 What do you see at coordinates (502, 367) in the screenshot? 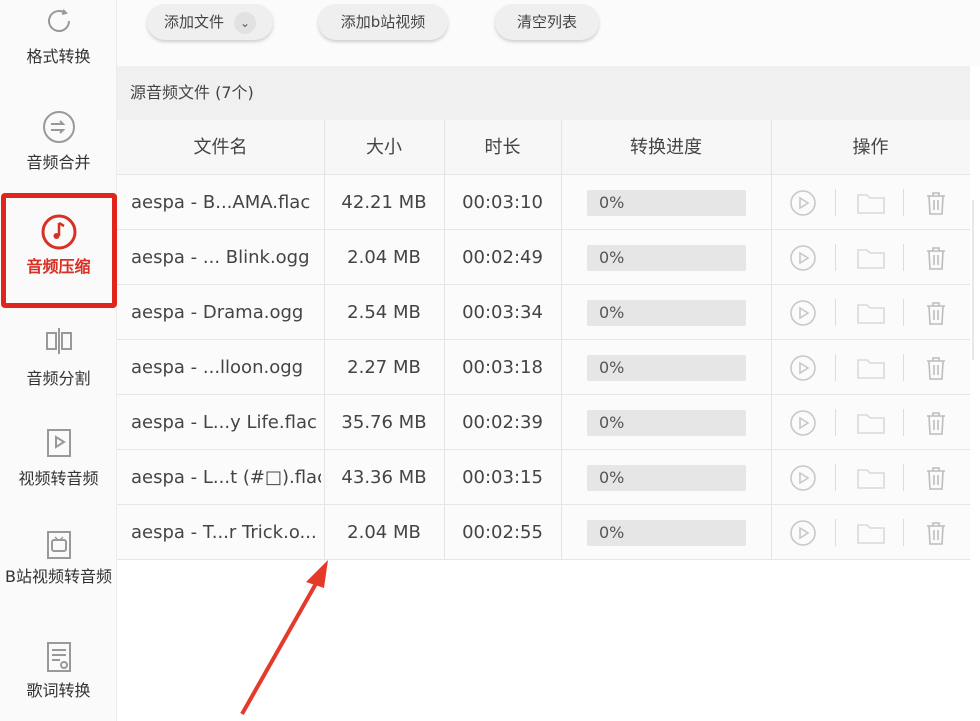
I see `file-duration: 00:03:18` at bounding box center [502, 367].